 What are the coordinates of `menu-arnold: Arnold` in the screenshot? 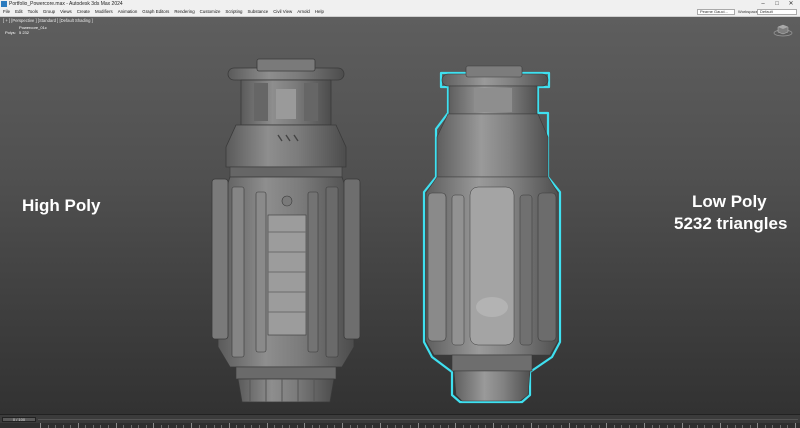 It's located at (303, 12).